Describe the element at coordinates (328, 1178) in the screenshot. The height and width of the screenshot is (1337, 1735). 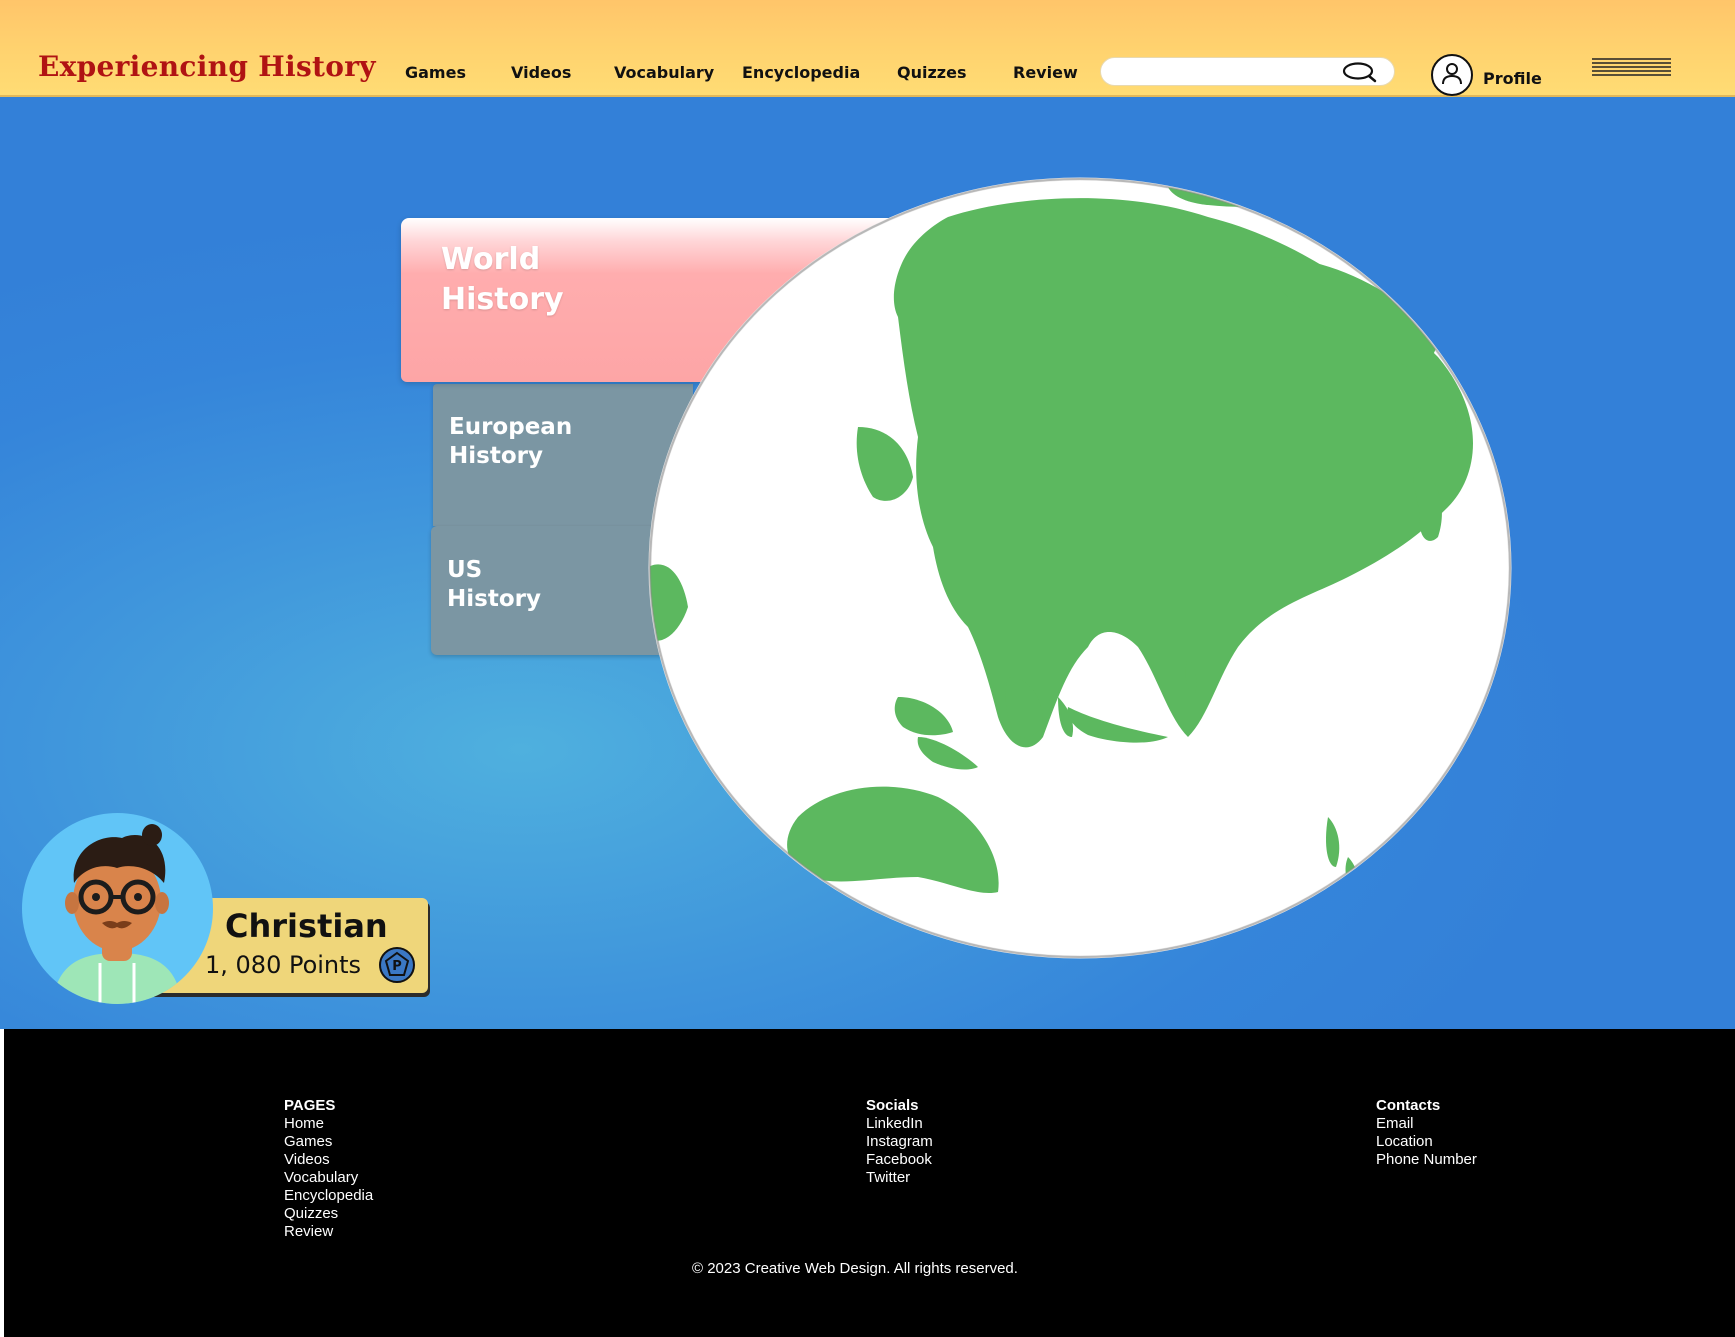
I see `footer-link-vocabulary: Vocabulary` at that location.